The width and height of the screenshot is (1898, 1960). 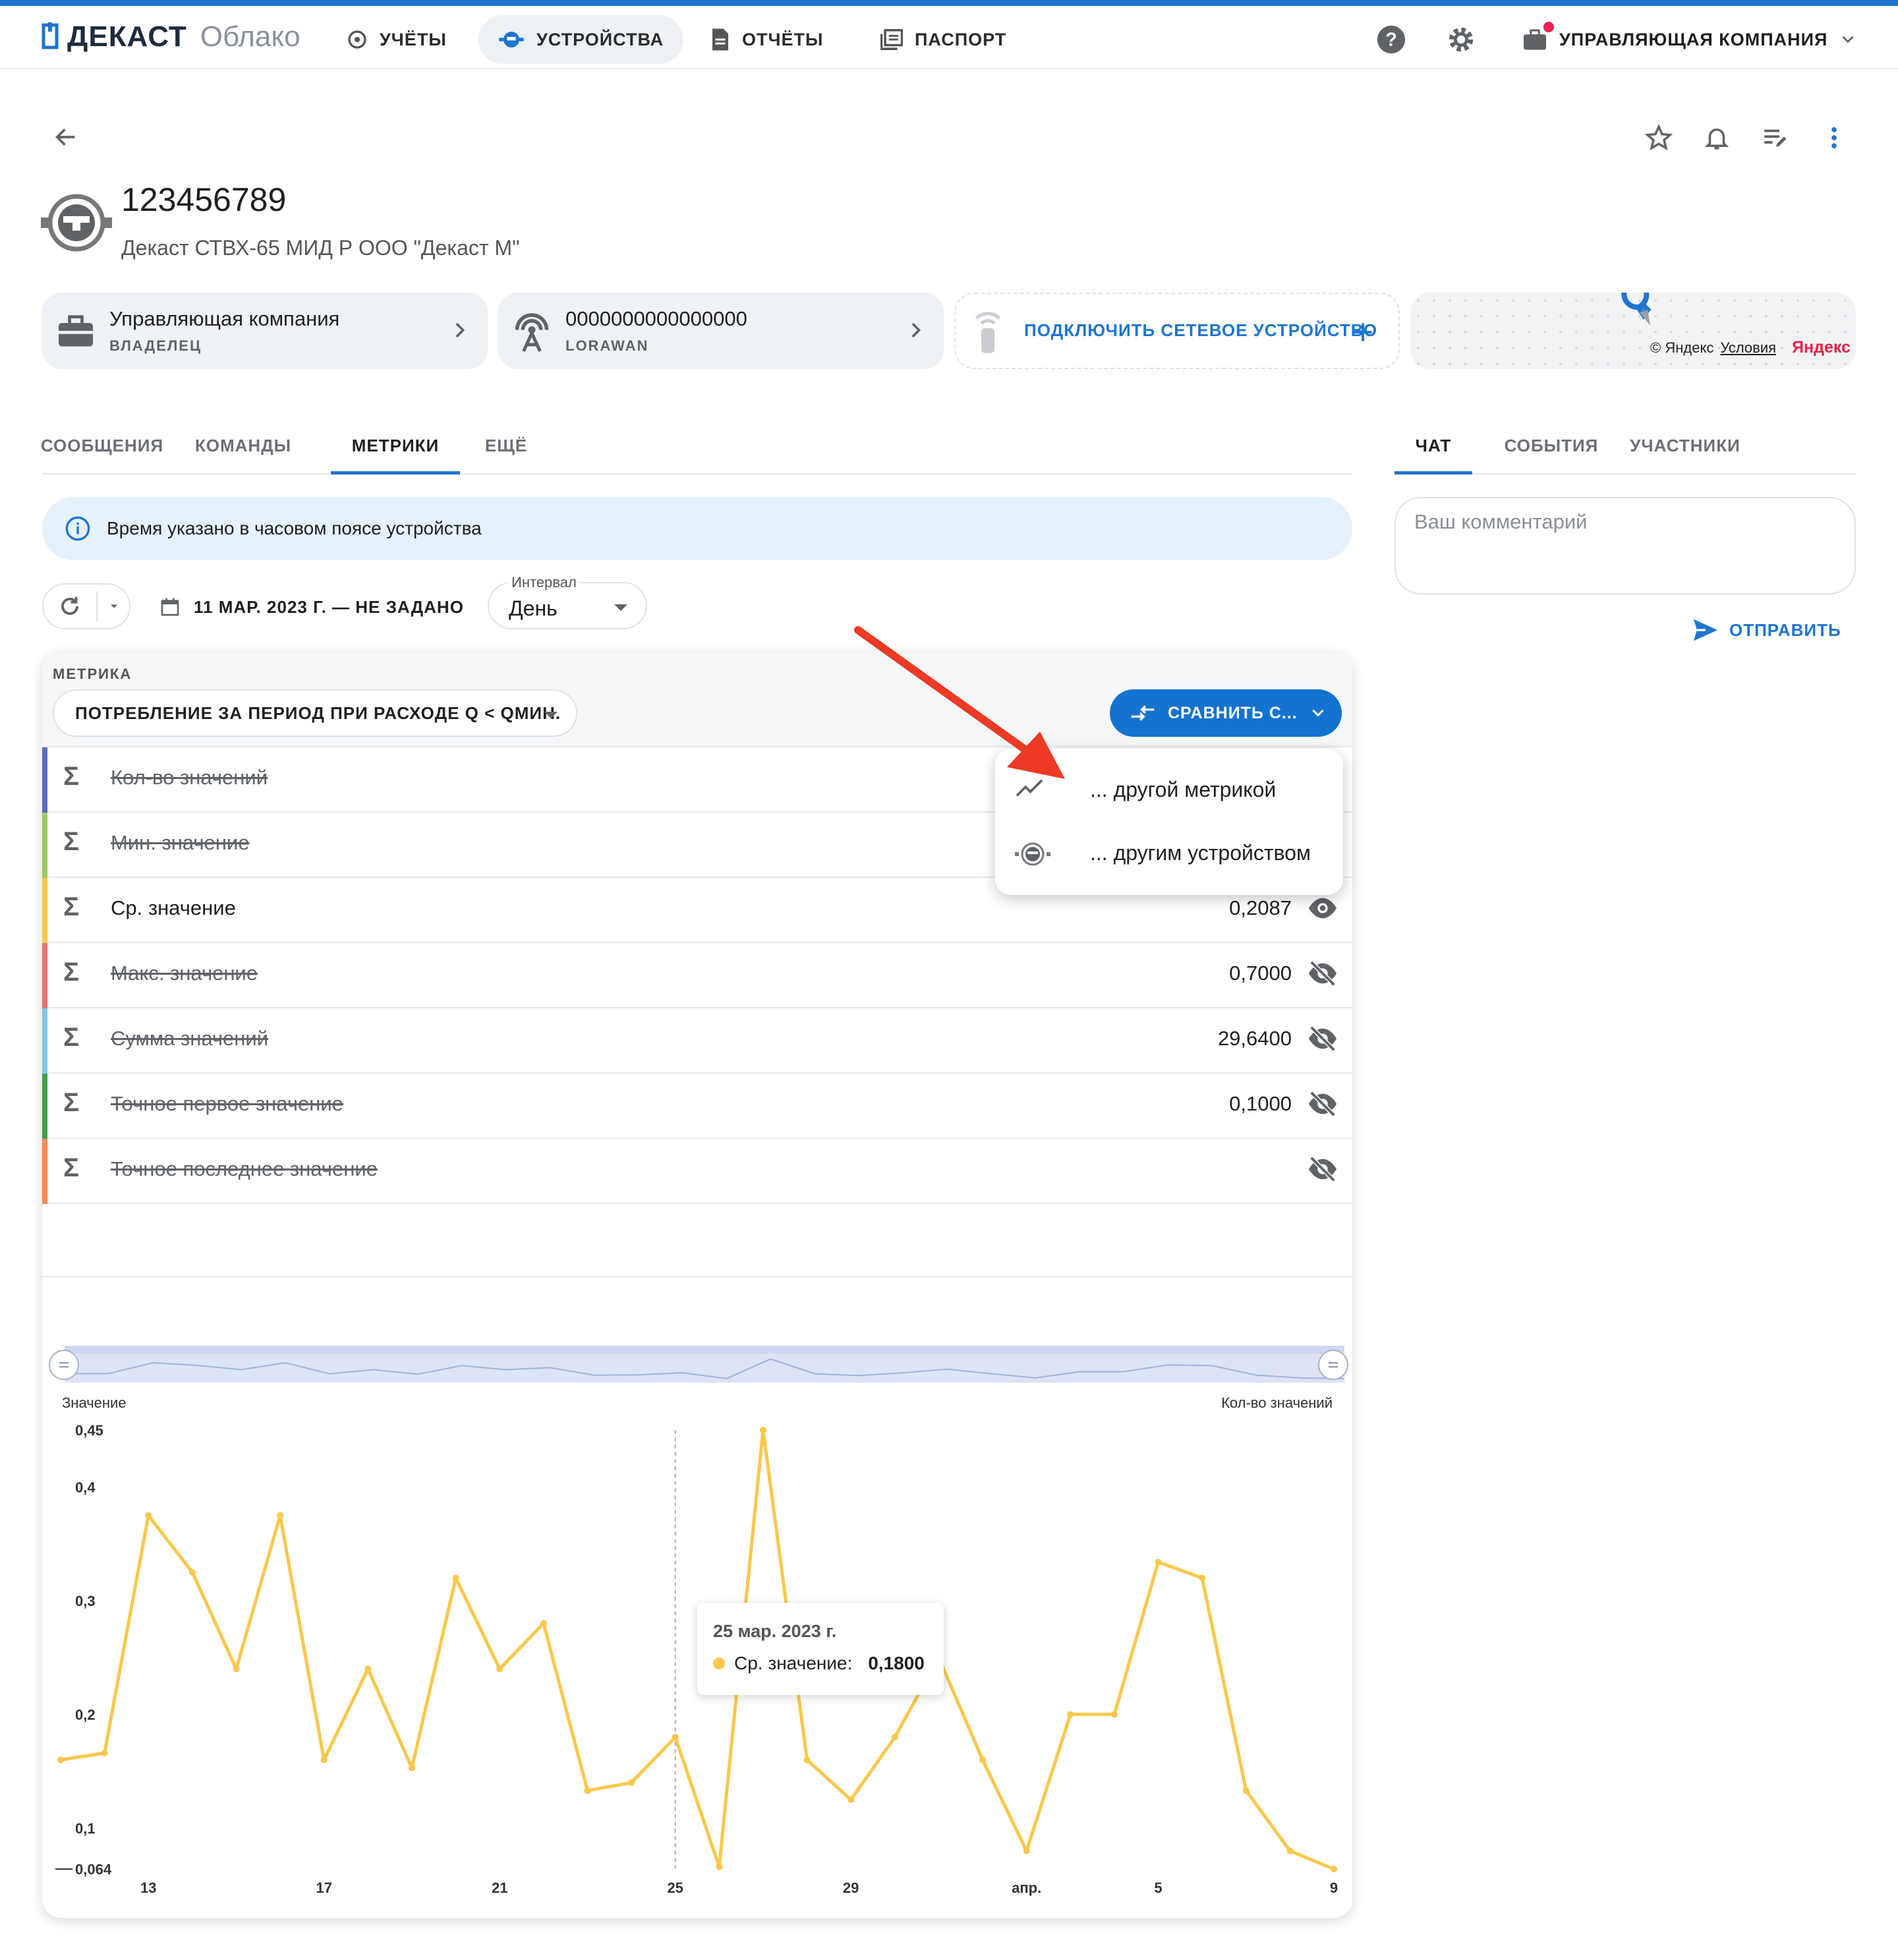 I want to click on comment-input: Ваш комментарий, so click(x=1625, y=545).